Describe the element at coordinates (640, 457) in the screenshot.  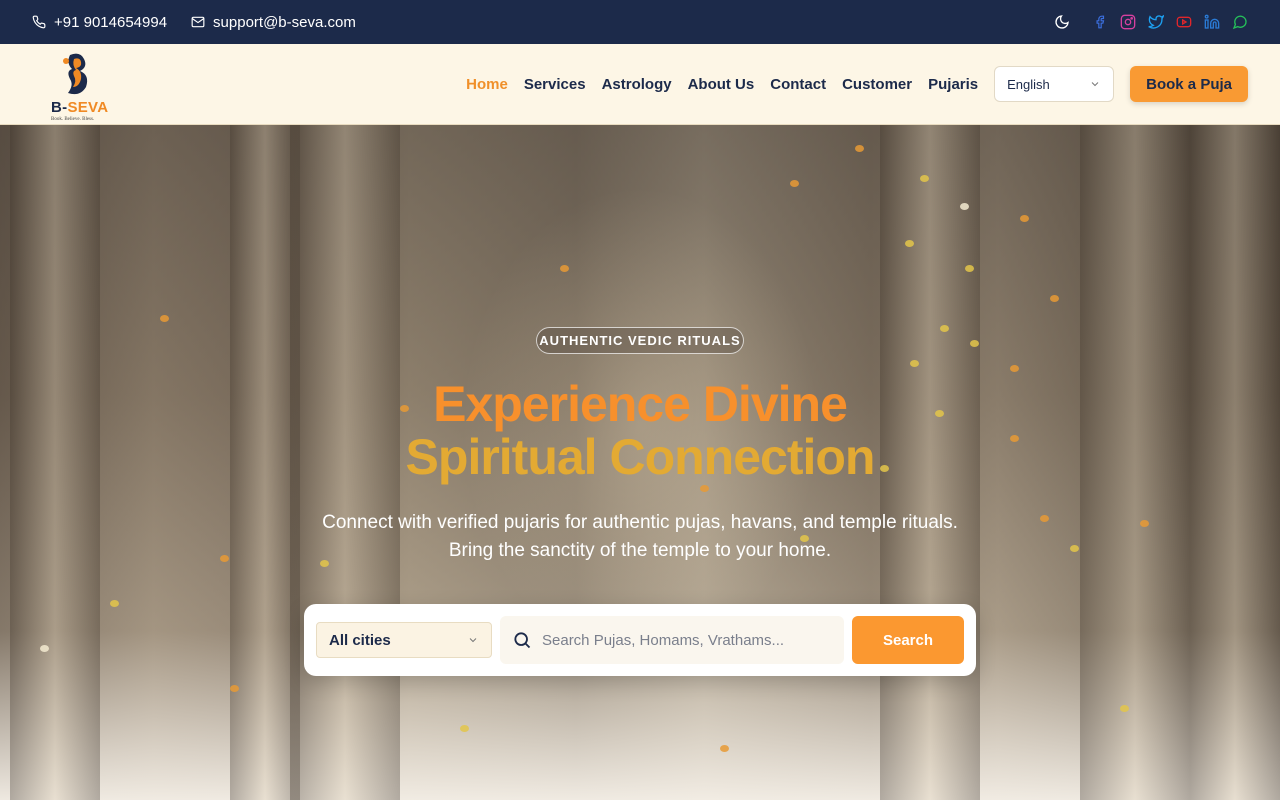
I see `hero-title-line-2: Spiritual Connection` at that location.